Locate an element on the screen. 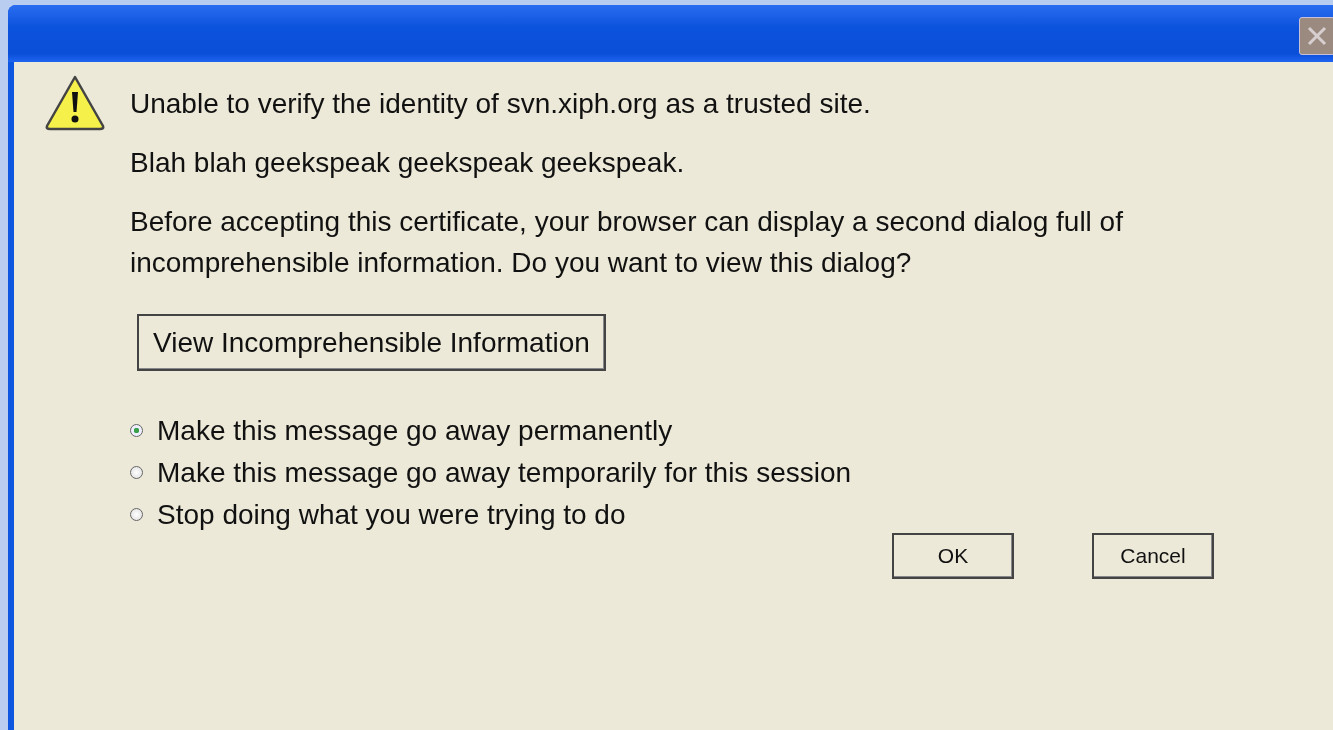 The height and width of the screenshot is (730, 1333). warning-icon is located at coordinates (75, 103).